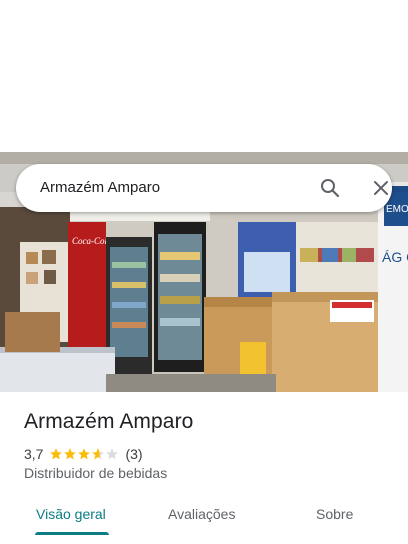 This screenshot has height=544, width=408. I want to click on photo-top-sign: EMO, so click(397, 209).